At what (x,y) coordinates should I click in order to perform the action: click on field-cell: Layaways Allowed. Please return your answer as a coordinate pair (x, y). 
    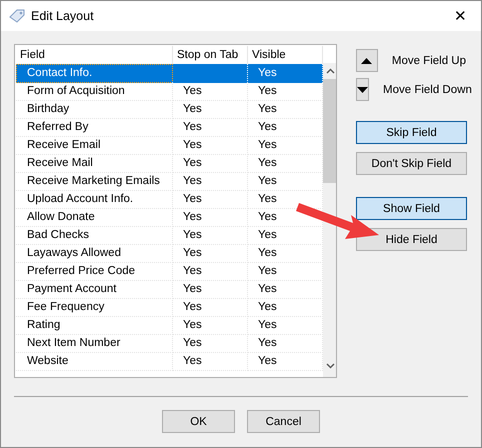
    Looking at the image, I should click on (94, 253).